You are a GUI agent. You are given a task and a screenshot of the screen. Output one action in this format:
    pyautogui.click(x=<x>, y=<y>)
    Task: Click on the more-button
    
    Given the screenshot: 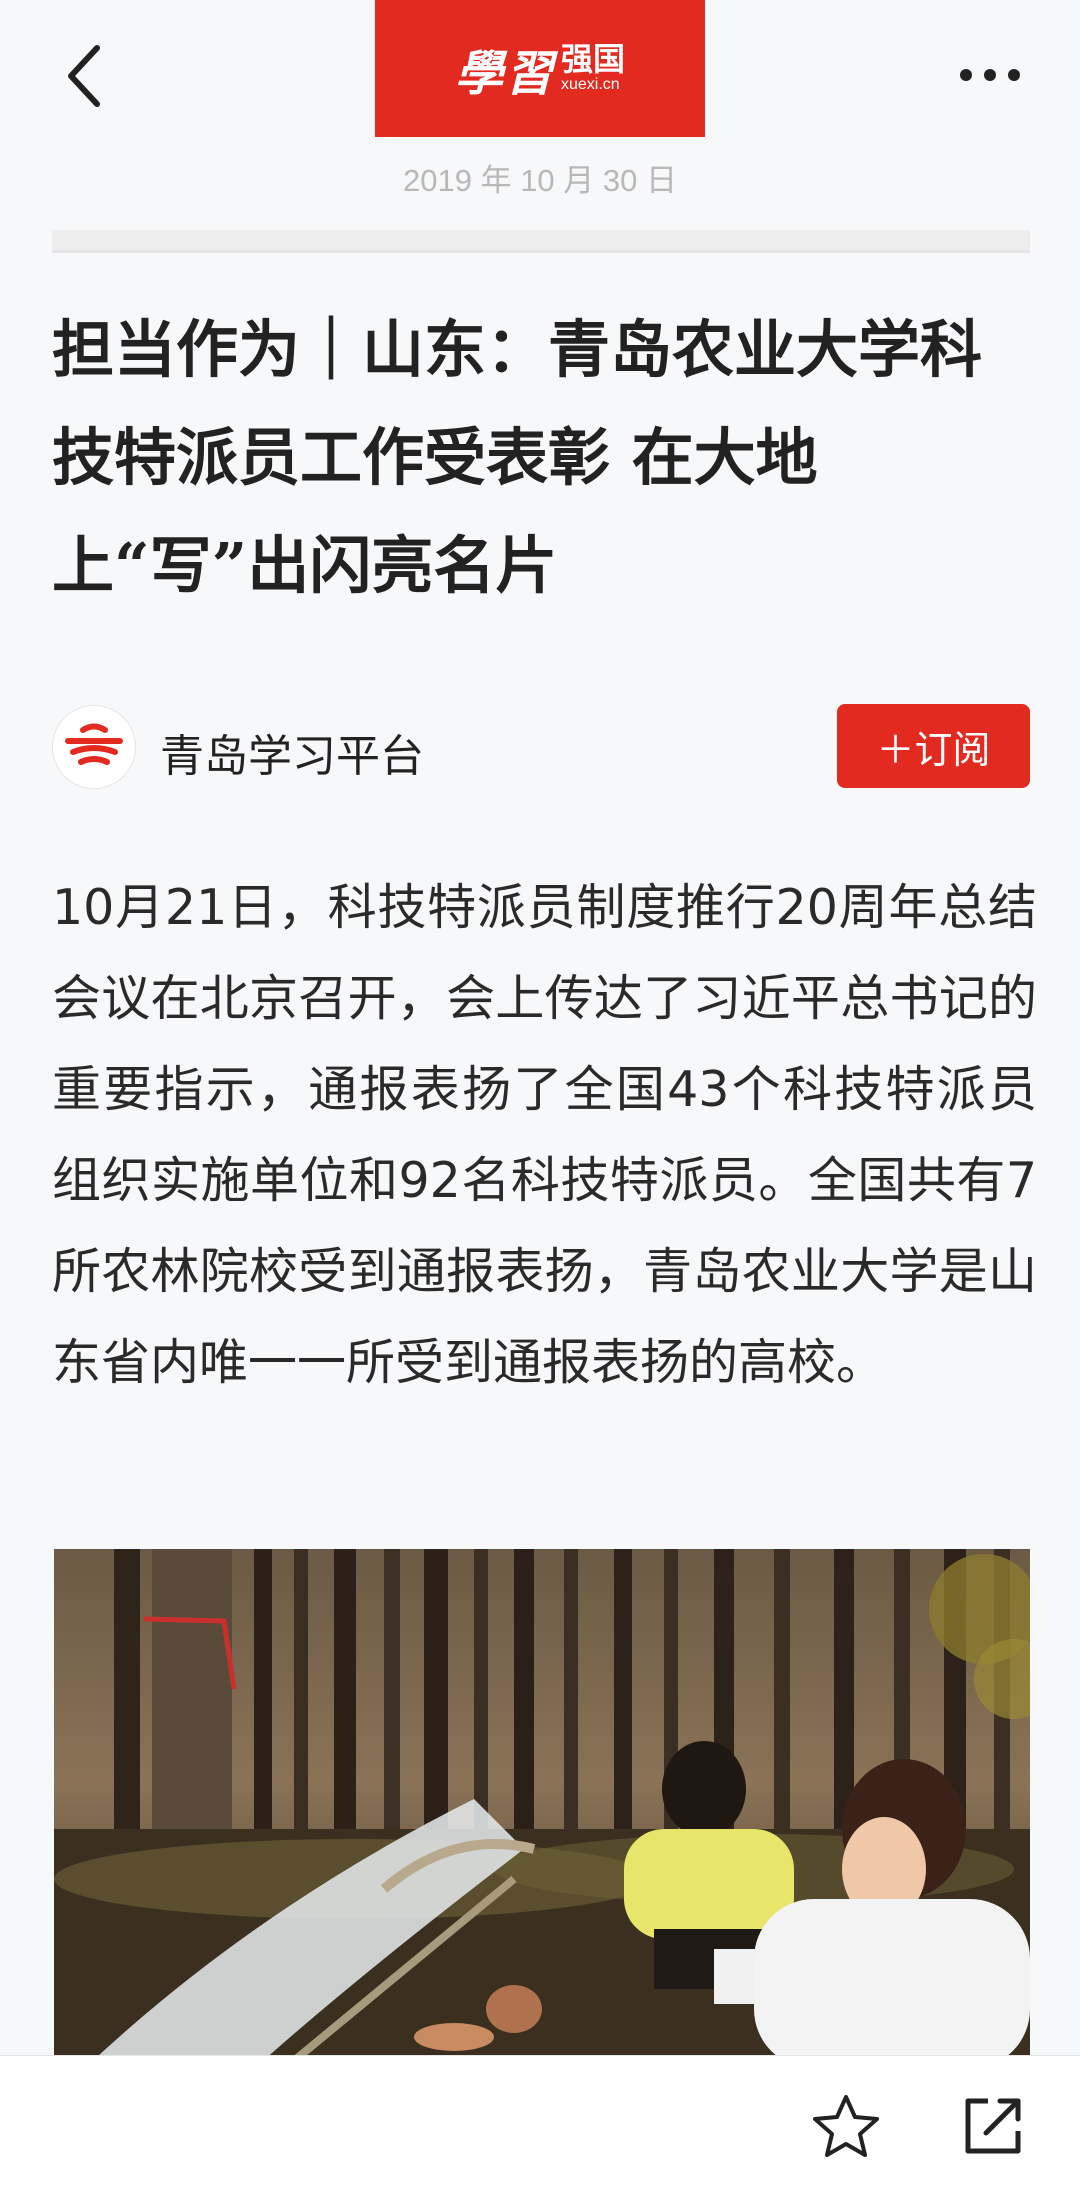 What is the action you would take?
    pyautogui.click(x=990, y=75)
    